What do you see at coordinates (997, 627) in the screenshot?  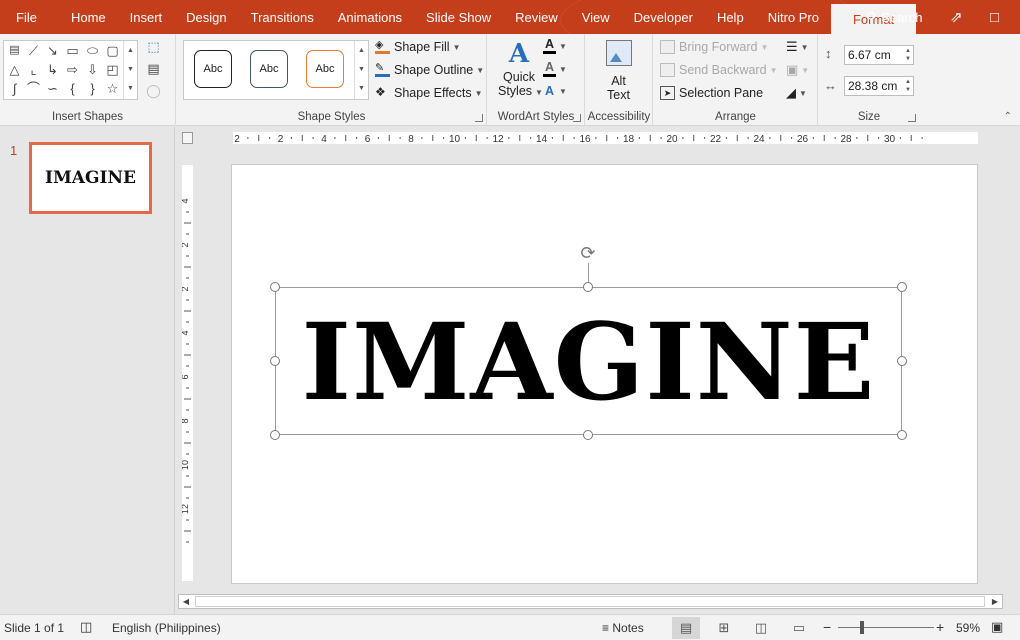 I see `fit-slide-icon: ▣` at bounding box center [997, 627].